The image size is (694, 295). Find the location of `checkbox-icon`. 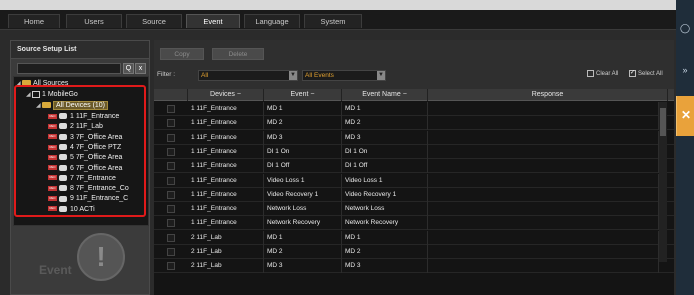

checkbox-icon is located at coordinates (590, 73).